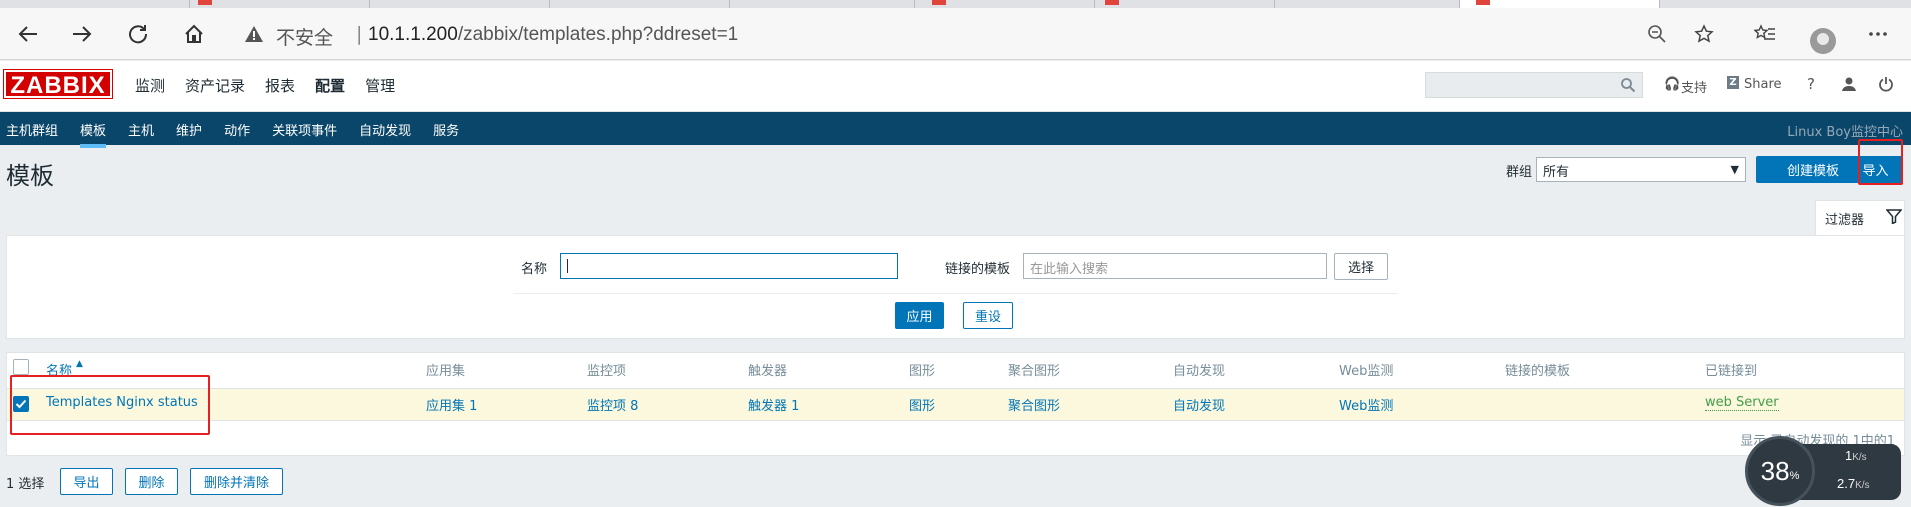  Describe the element at coordinates (768, 371) in the screenshot. I see `column-header-triggers: 触发器` at that location.